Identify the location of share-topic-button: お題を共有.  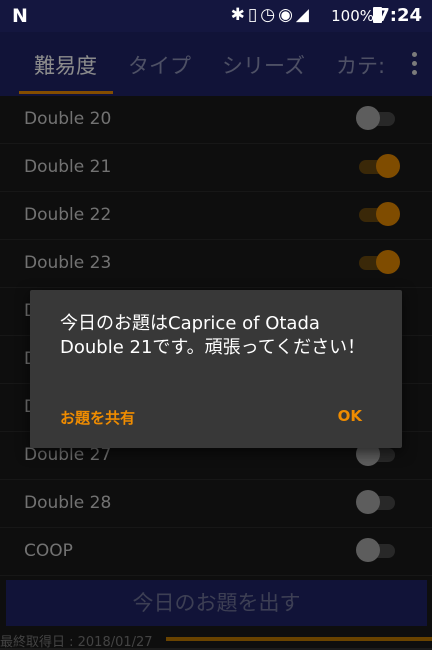
(97, 417).